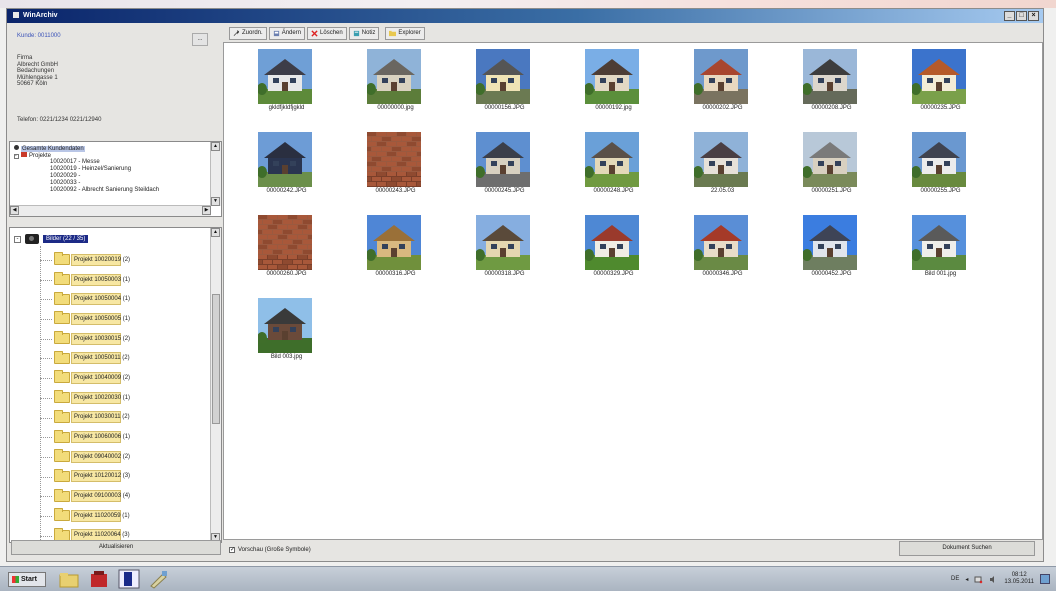  What do you see at coordinates (83, 437) in the screenshot?
I see `tree-folder-item: Projekt 10060006 (1)` at bounding box center [83, 437].